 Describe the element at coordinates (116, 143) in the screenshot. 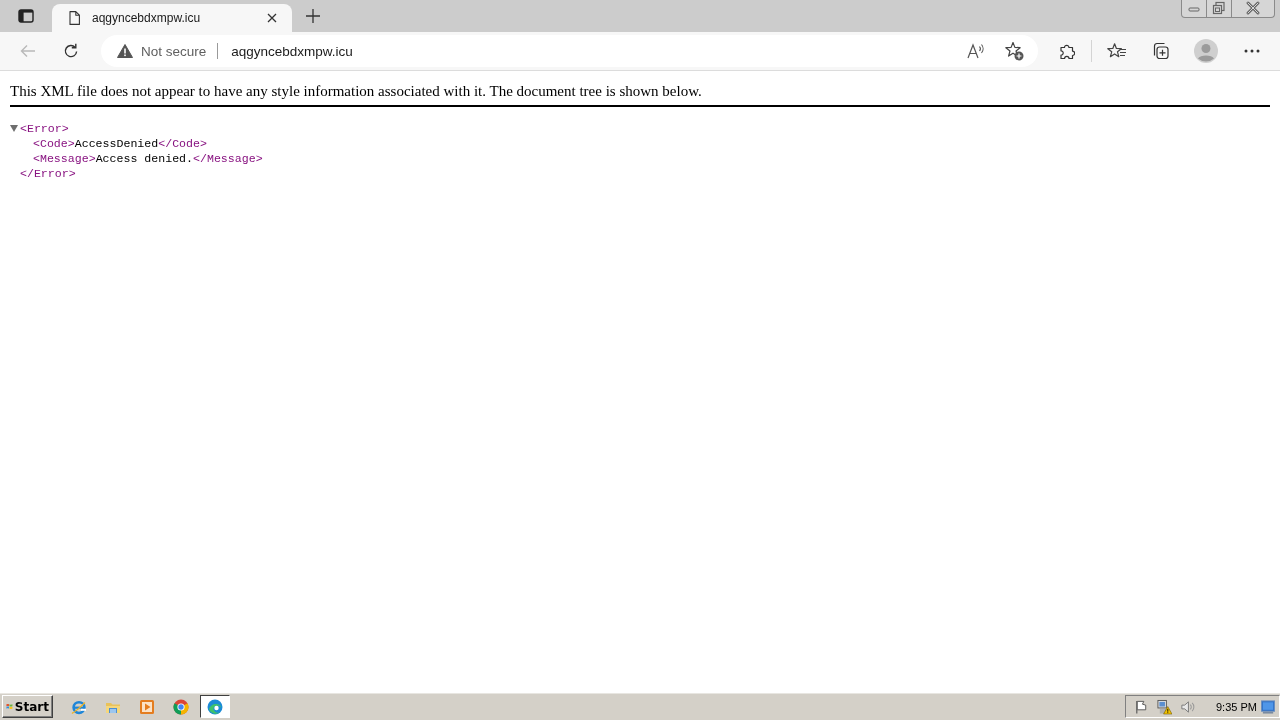

I see `xml-text: AccessDenied` at that location.